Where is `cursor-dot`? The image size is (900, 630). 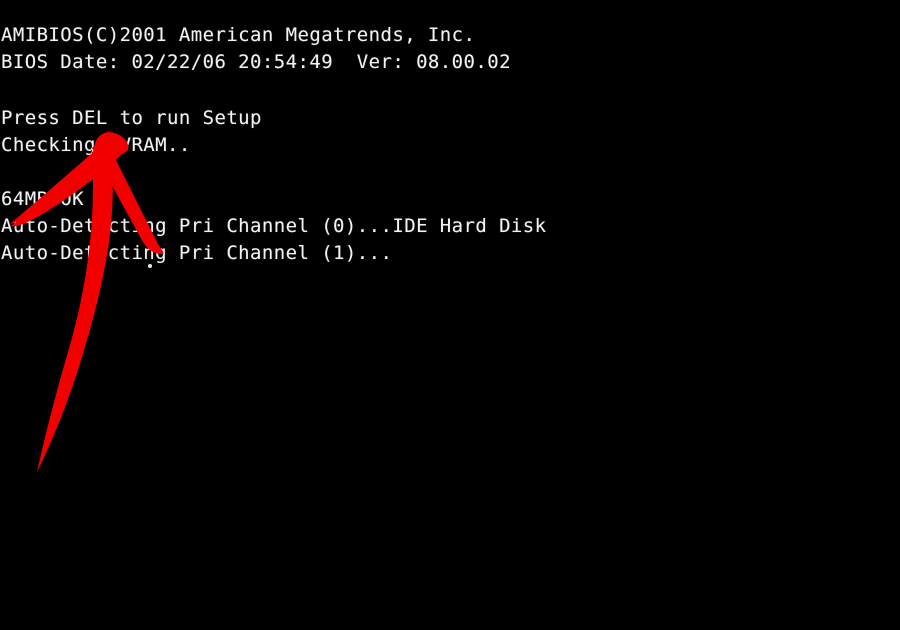
cursor-dot is located at coordinates (150, 266).